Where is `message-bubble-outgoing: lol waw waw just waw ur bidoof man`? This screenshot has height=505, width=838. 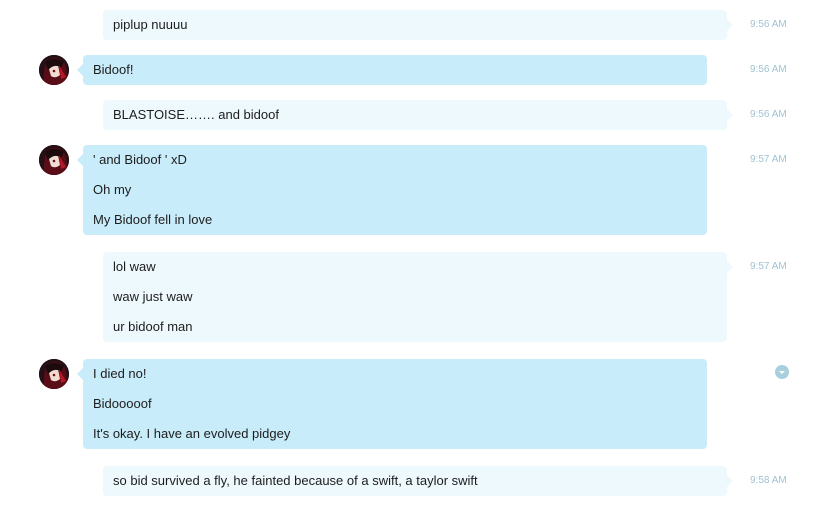 message-bubble-outgoing: lol waw waw just waw ur bidoof man is located at coordinates (418, 297).